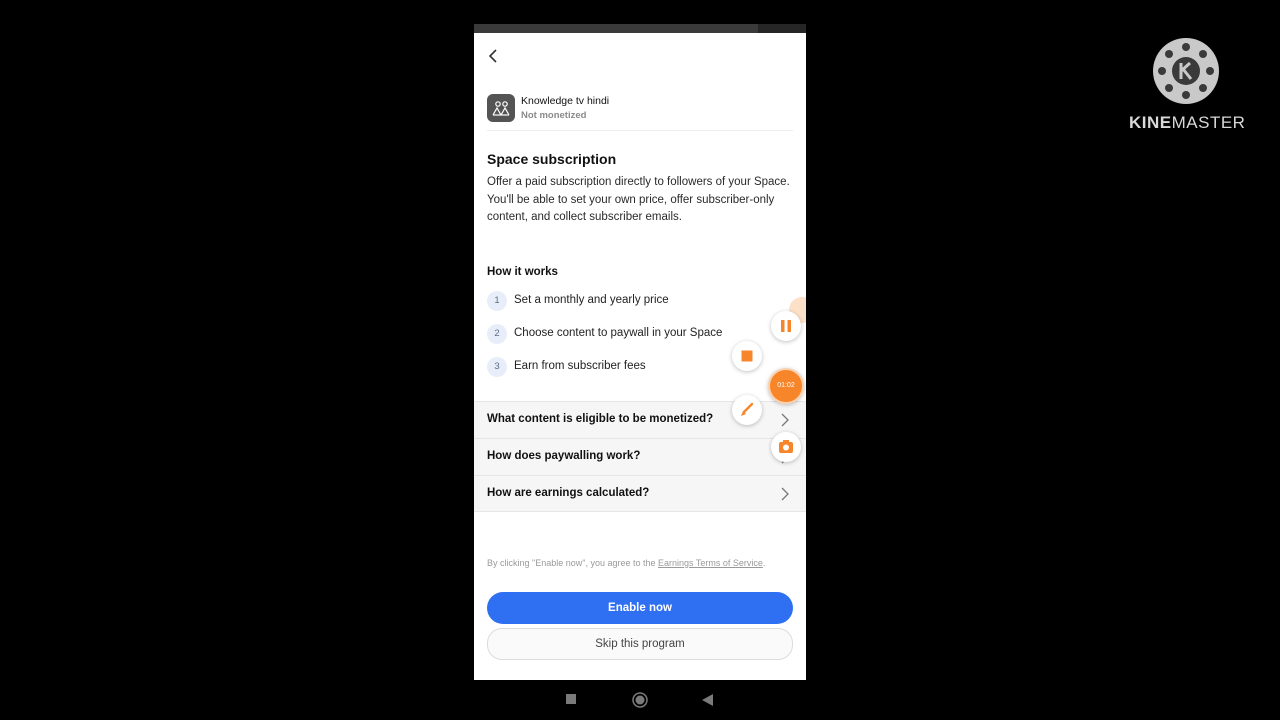 The width and height of the screenshot is (1280, 720). I want to click on recent-apps-icon, so click(571, 699).